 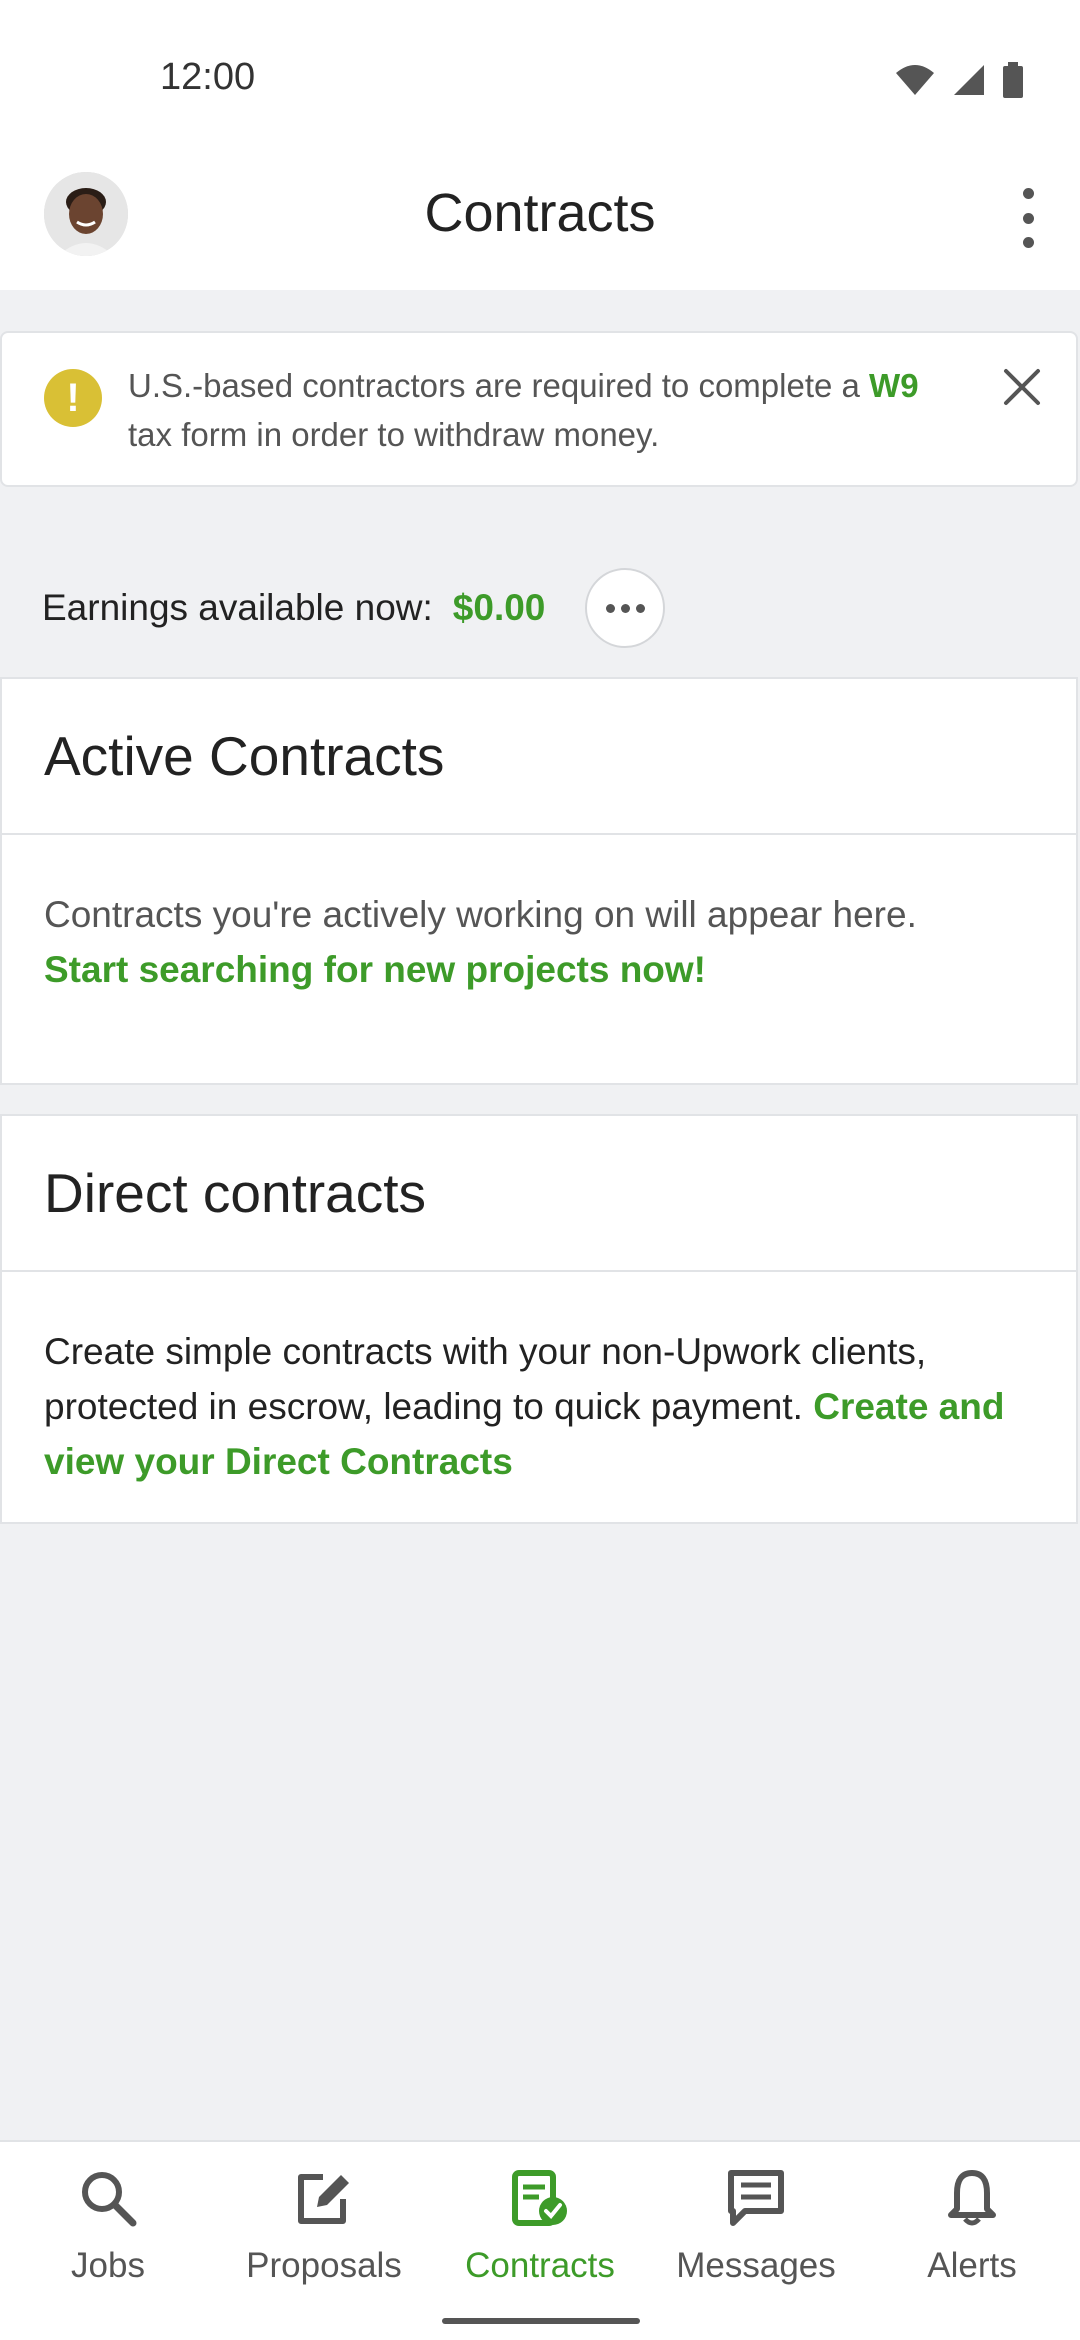 I want to click on direct-contracts-title: Direct contracts, so click(x=539, y=1194).